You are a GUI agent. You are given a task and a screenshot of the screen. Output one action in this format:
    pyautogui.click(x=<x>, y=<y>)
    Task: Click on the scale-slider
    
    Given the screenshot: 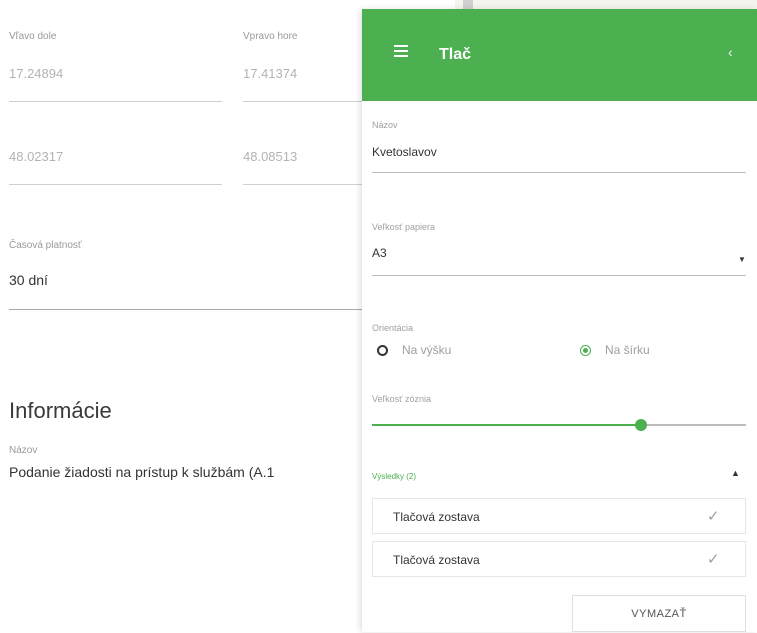 What is the action you would take?
    pyautogui.click(x=559, y=425)
    